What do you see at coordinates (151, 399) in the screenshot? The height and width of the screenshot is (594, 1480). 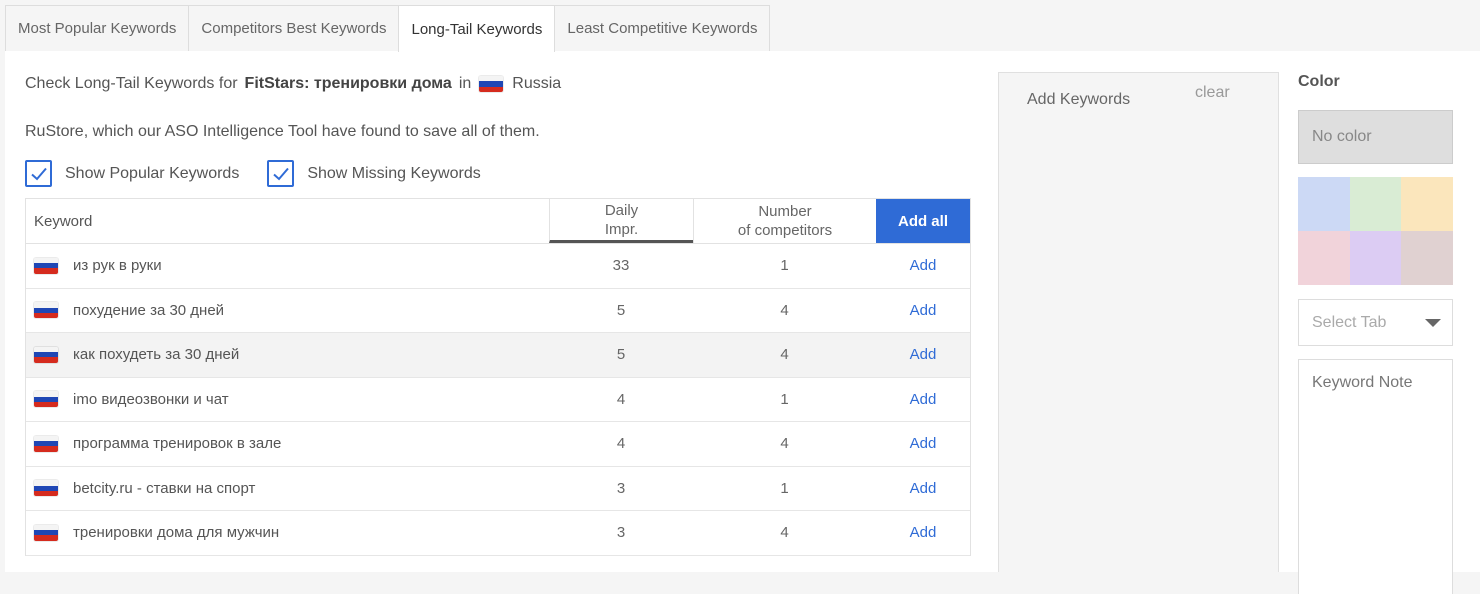 I see `keyword-text: imo видеозвонки и чат` at bounding box center [151, 399].